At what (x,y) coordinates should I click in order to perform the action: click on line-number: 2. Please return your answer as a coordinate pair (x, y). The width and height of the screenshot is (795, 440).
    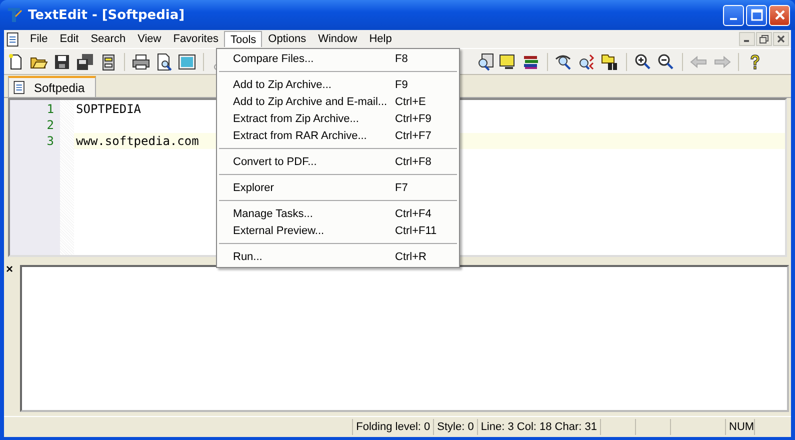
    Looking at the image, I should click on (50, 125).